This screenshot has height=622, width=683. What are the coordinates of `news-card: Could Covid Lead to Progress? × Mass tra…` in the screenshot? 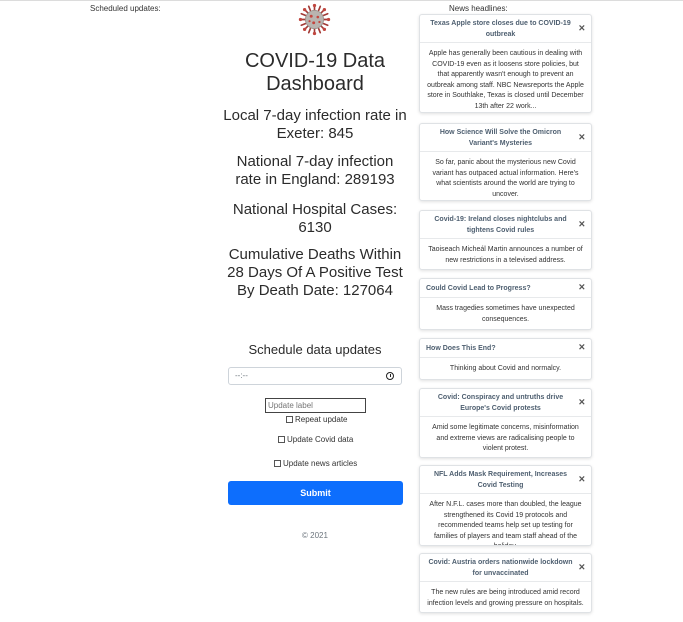 It's located at (505, 304).